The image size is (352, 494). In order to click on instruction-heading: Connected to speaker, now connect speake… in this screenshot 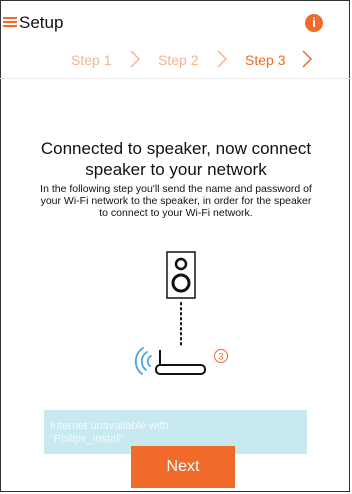, I will do `click(176, 159)`.